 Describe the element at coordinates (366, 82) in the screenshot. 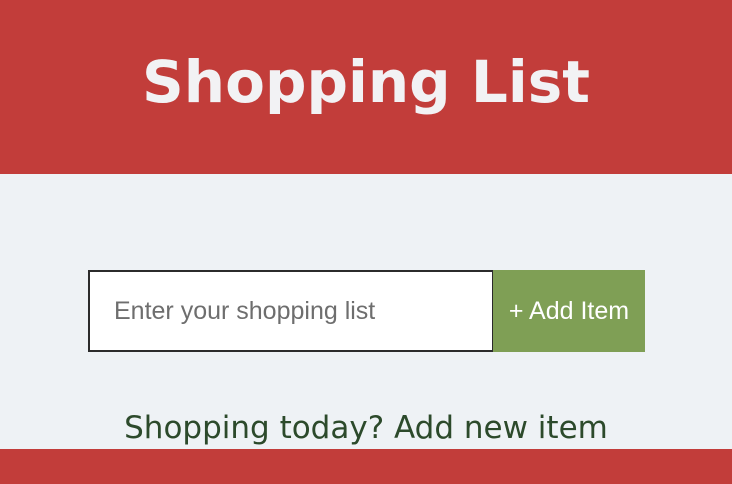

I see `page-title: Shopping List` at that location.